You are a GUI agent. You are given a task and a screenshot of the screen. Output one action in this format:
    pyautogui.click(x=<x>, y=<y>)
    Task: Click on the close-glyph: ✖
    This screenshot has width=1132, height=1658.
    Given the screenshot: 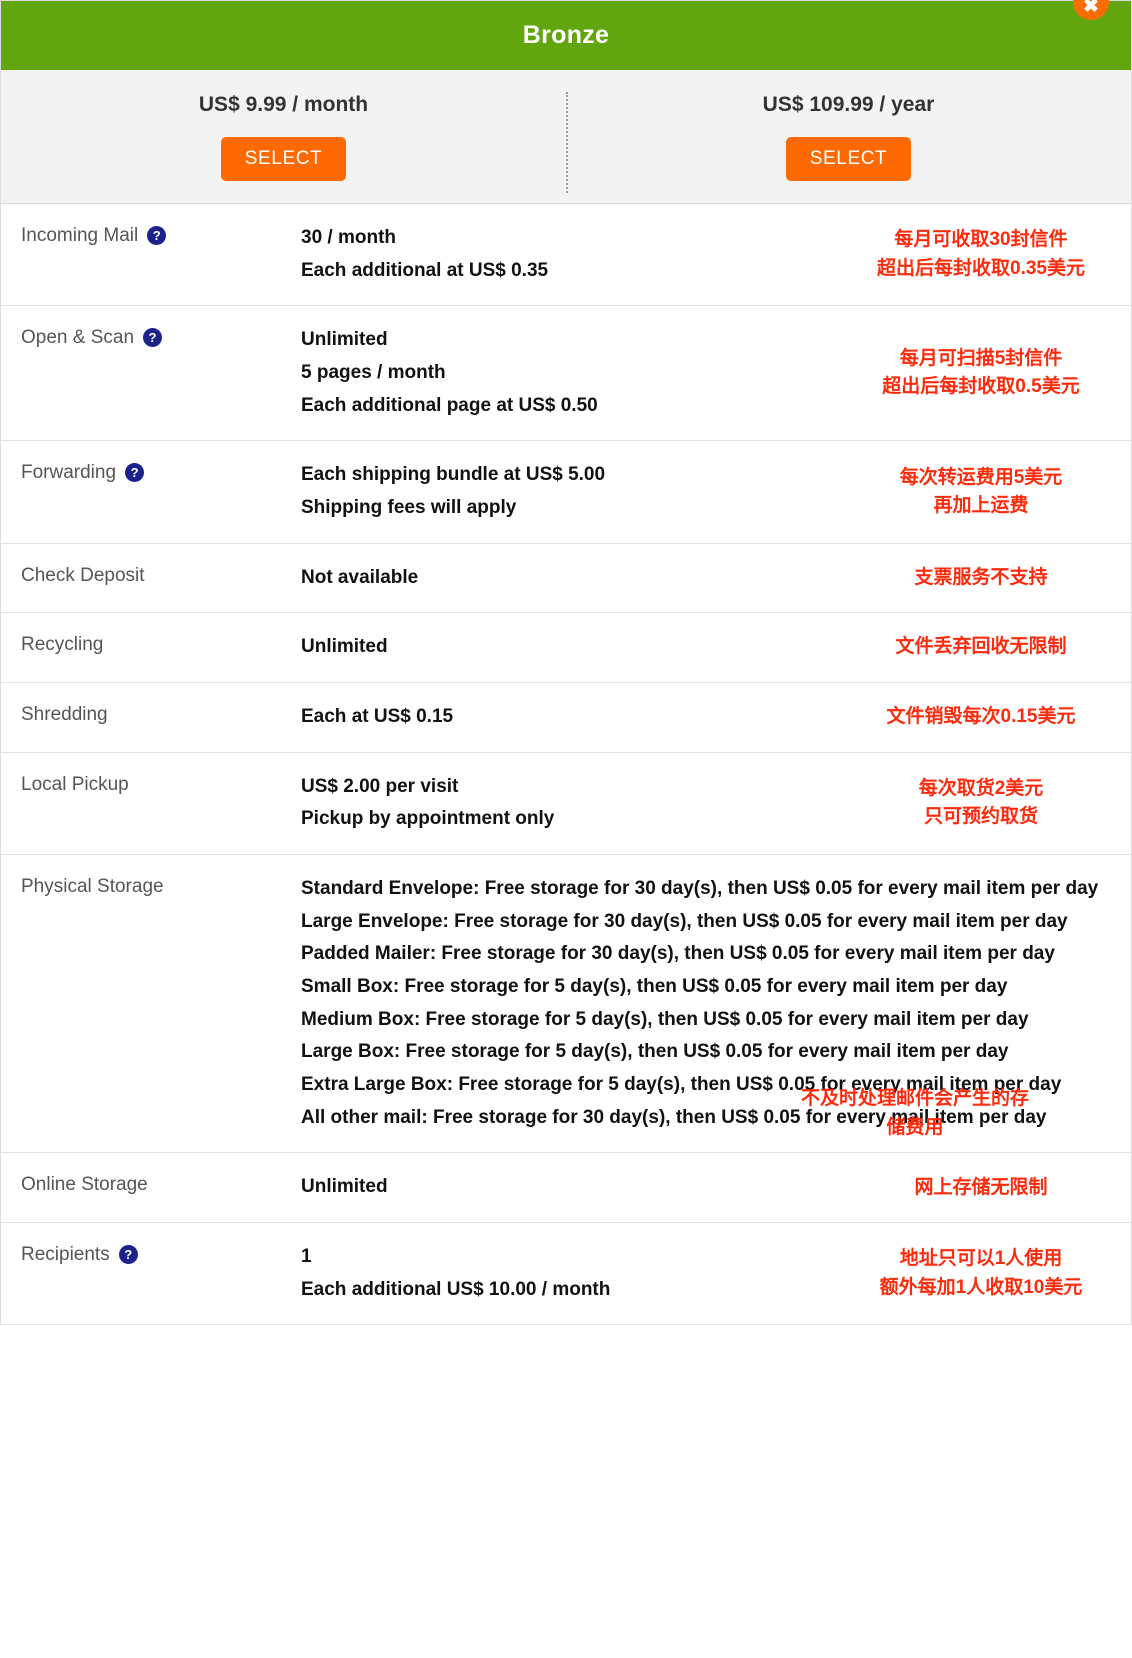 What is the action you would take?
    pyautogui.click(x=1091, y=8)
    